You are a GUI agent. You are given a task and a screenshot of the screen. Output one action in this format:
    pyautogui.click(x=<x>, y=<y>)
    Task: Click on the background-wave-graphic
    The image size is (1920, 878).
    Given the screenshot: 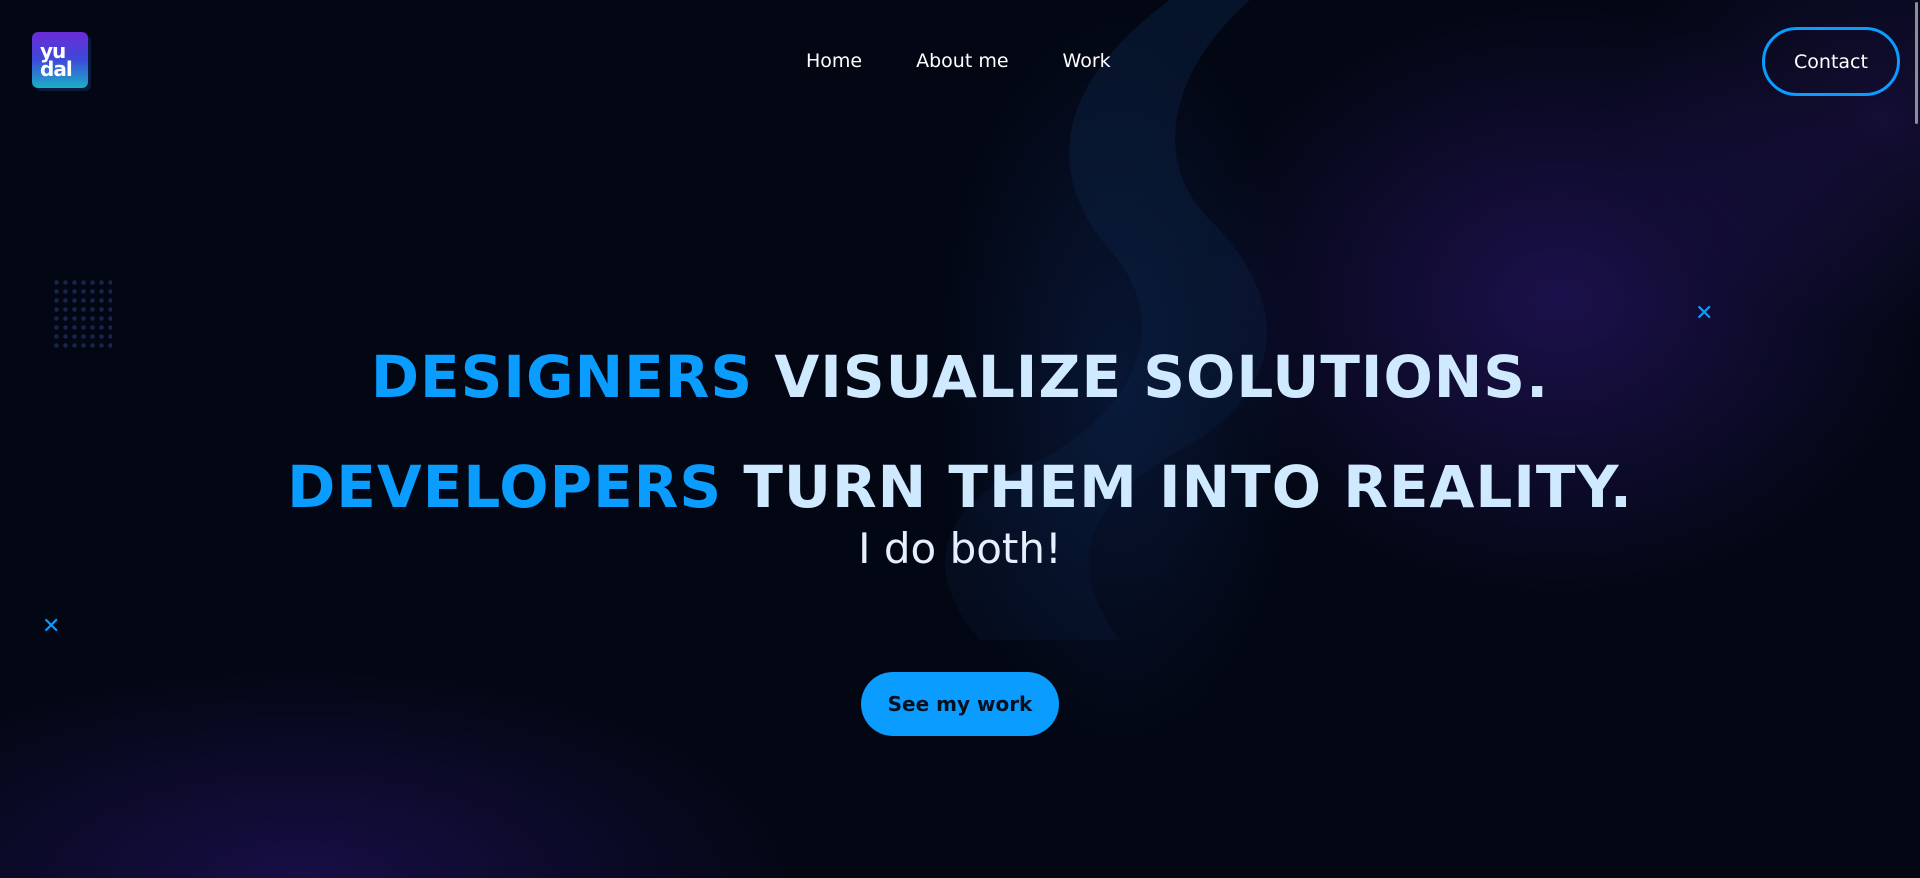 What is the action you would take?
    pyautogui.click(x=1106, y=320)
    